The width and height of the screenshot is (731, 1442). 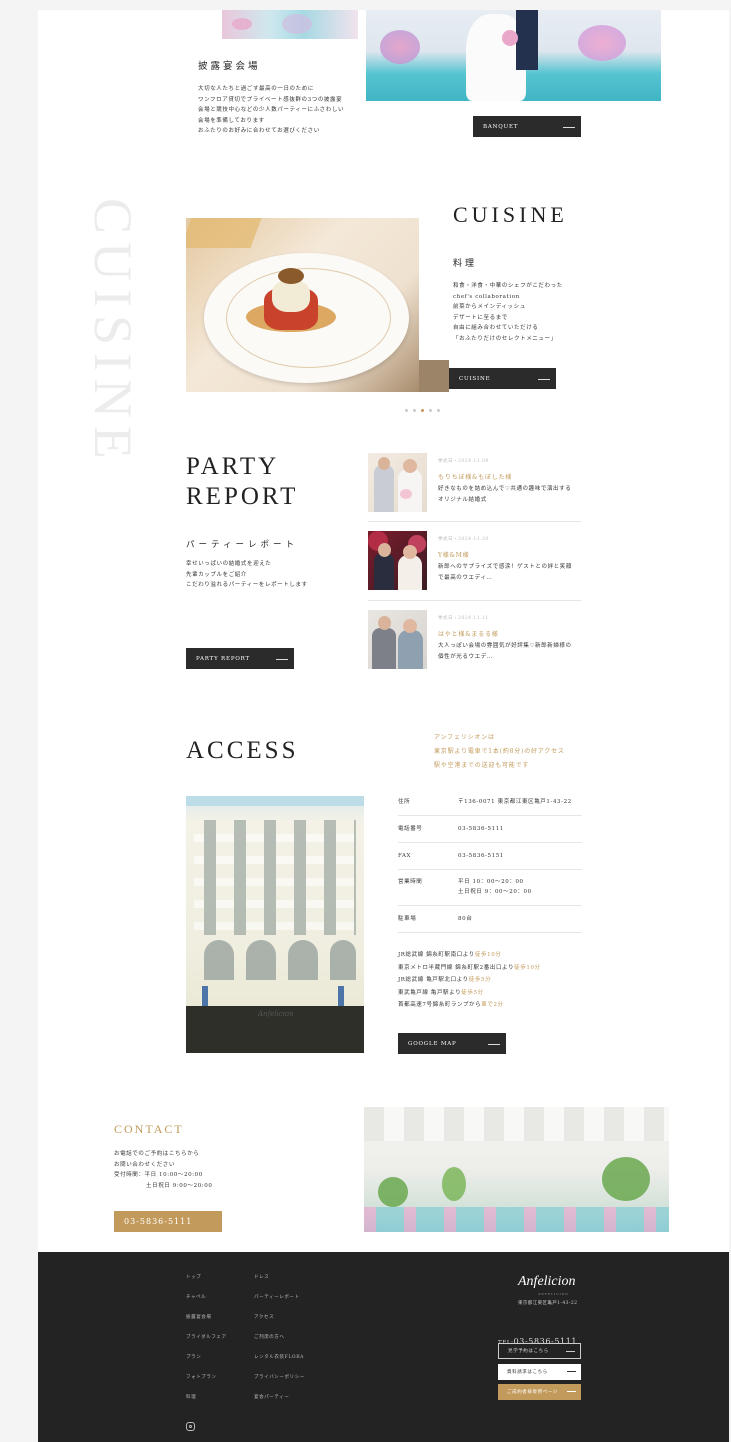 What do you see at coordinates (527, 1372) in the screenshot?
I see `brochure-request-label: 資料請求はこちら` at bounding box center [527, 1372].